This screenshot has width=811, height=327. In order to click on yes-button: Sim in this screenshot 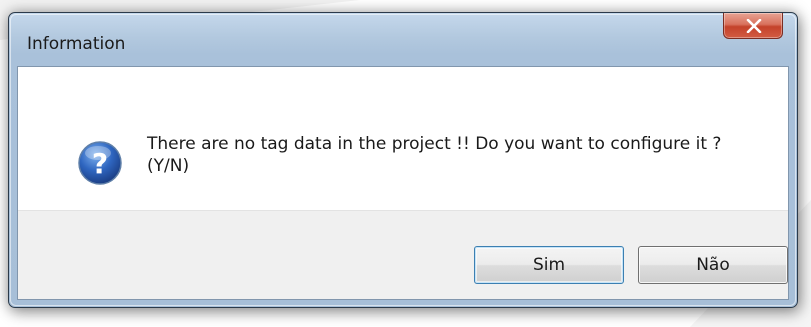, I will do `click(549, 265)`.